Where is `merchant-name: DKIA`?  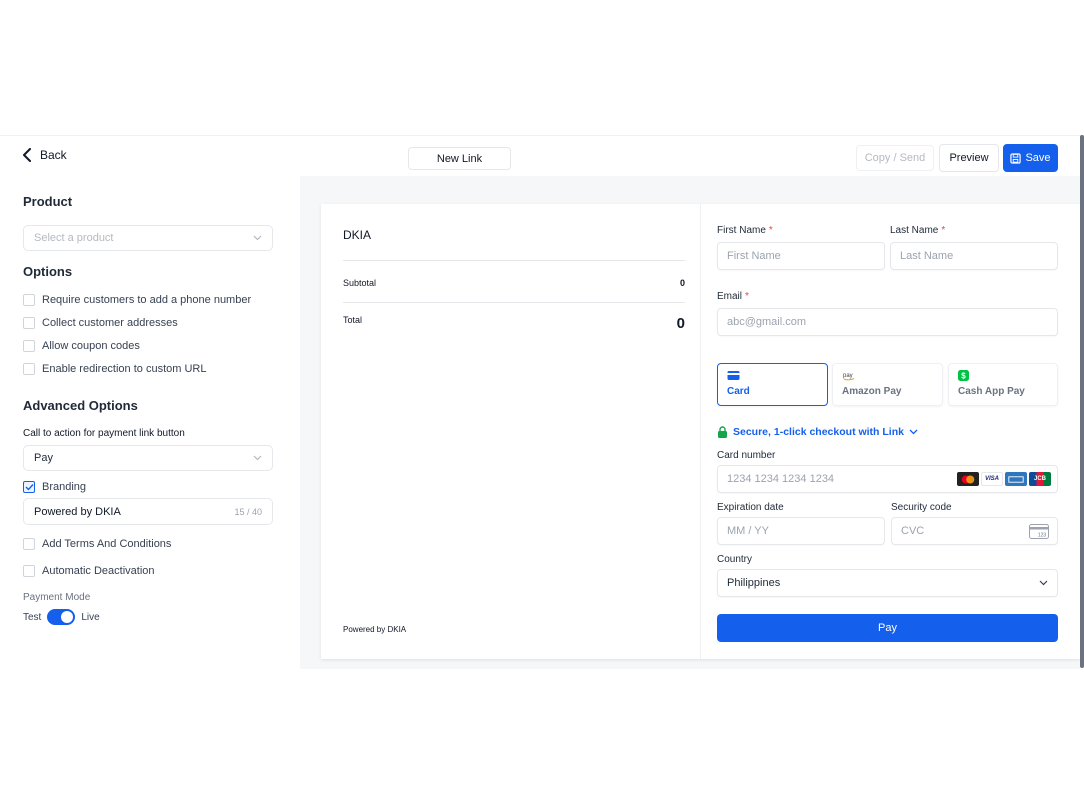 merchant-name: DKIA is located at coordinates (357, 235).